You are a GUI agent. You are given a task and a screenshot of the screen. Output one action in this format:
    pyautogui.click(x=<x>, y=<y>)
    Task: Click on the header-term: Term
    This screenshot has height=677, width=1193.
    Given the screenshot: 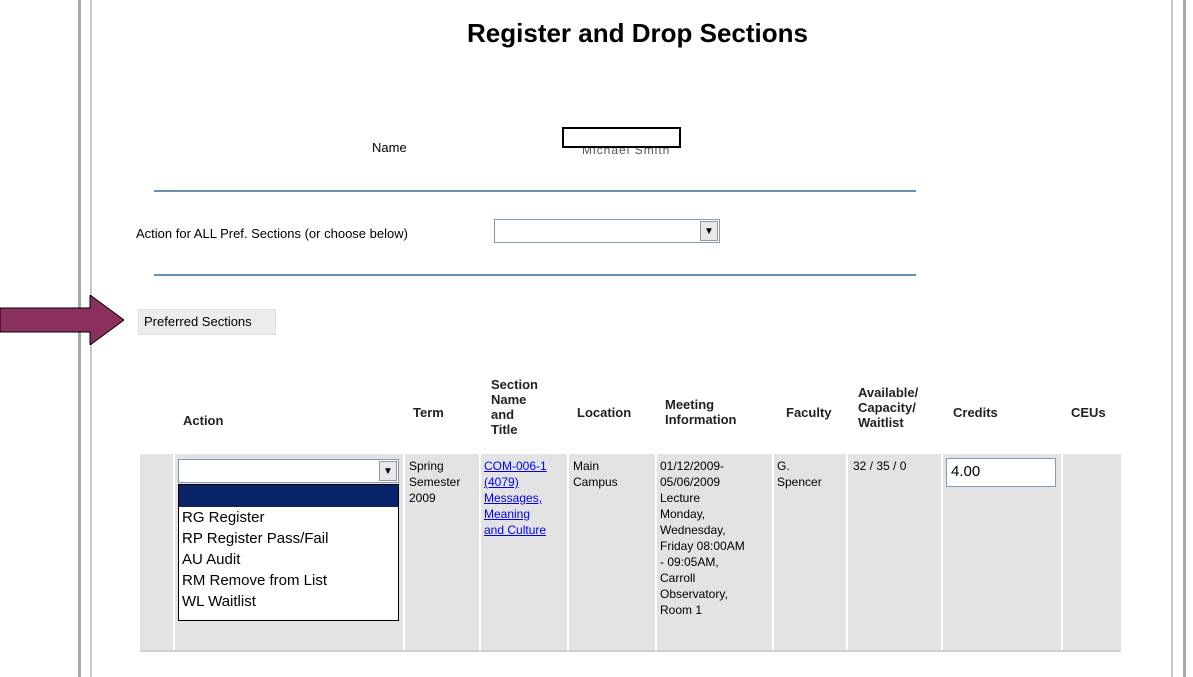 What is the action you would take?
    pyautogui.click(x=428, y=412)
    